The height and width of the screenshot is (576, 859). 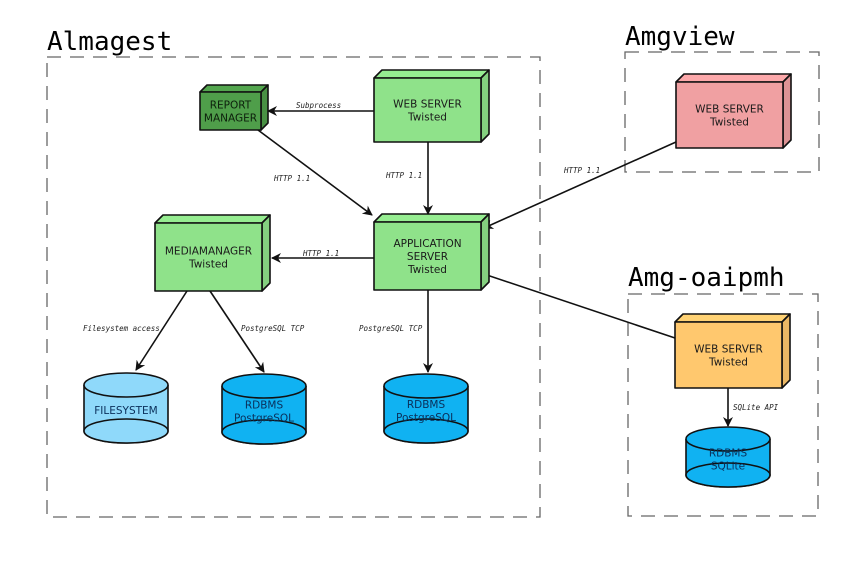 I want to click on edge-label: Subprocess, so click(x=318, y=105).